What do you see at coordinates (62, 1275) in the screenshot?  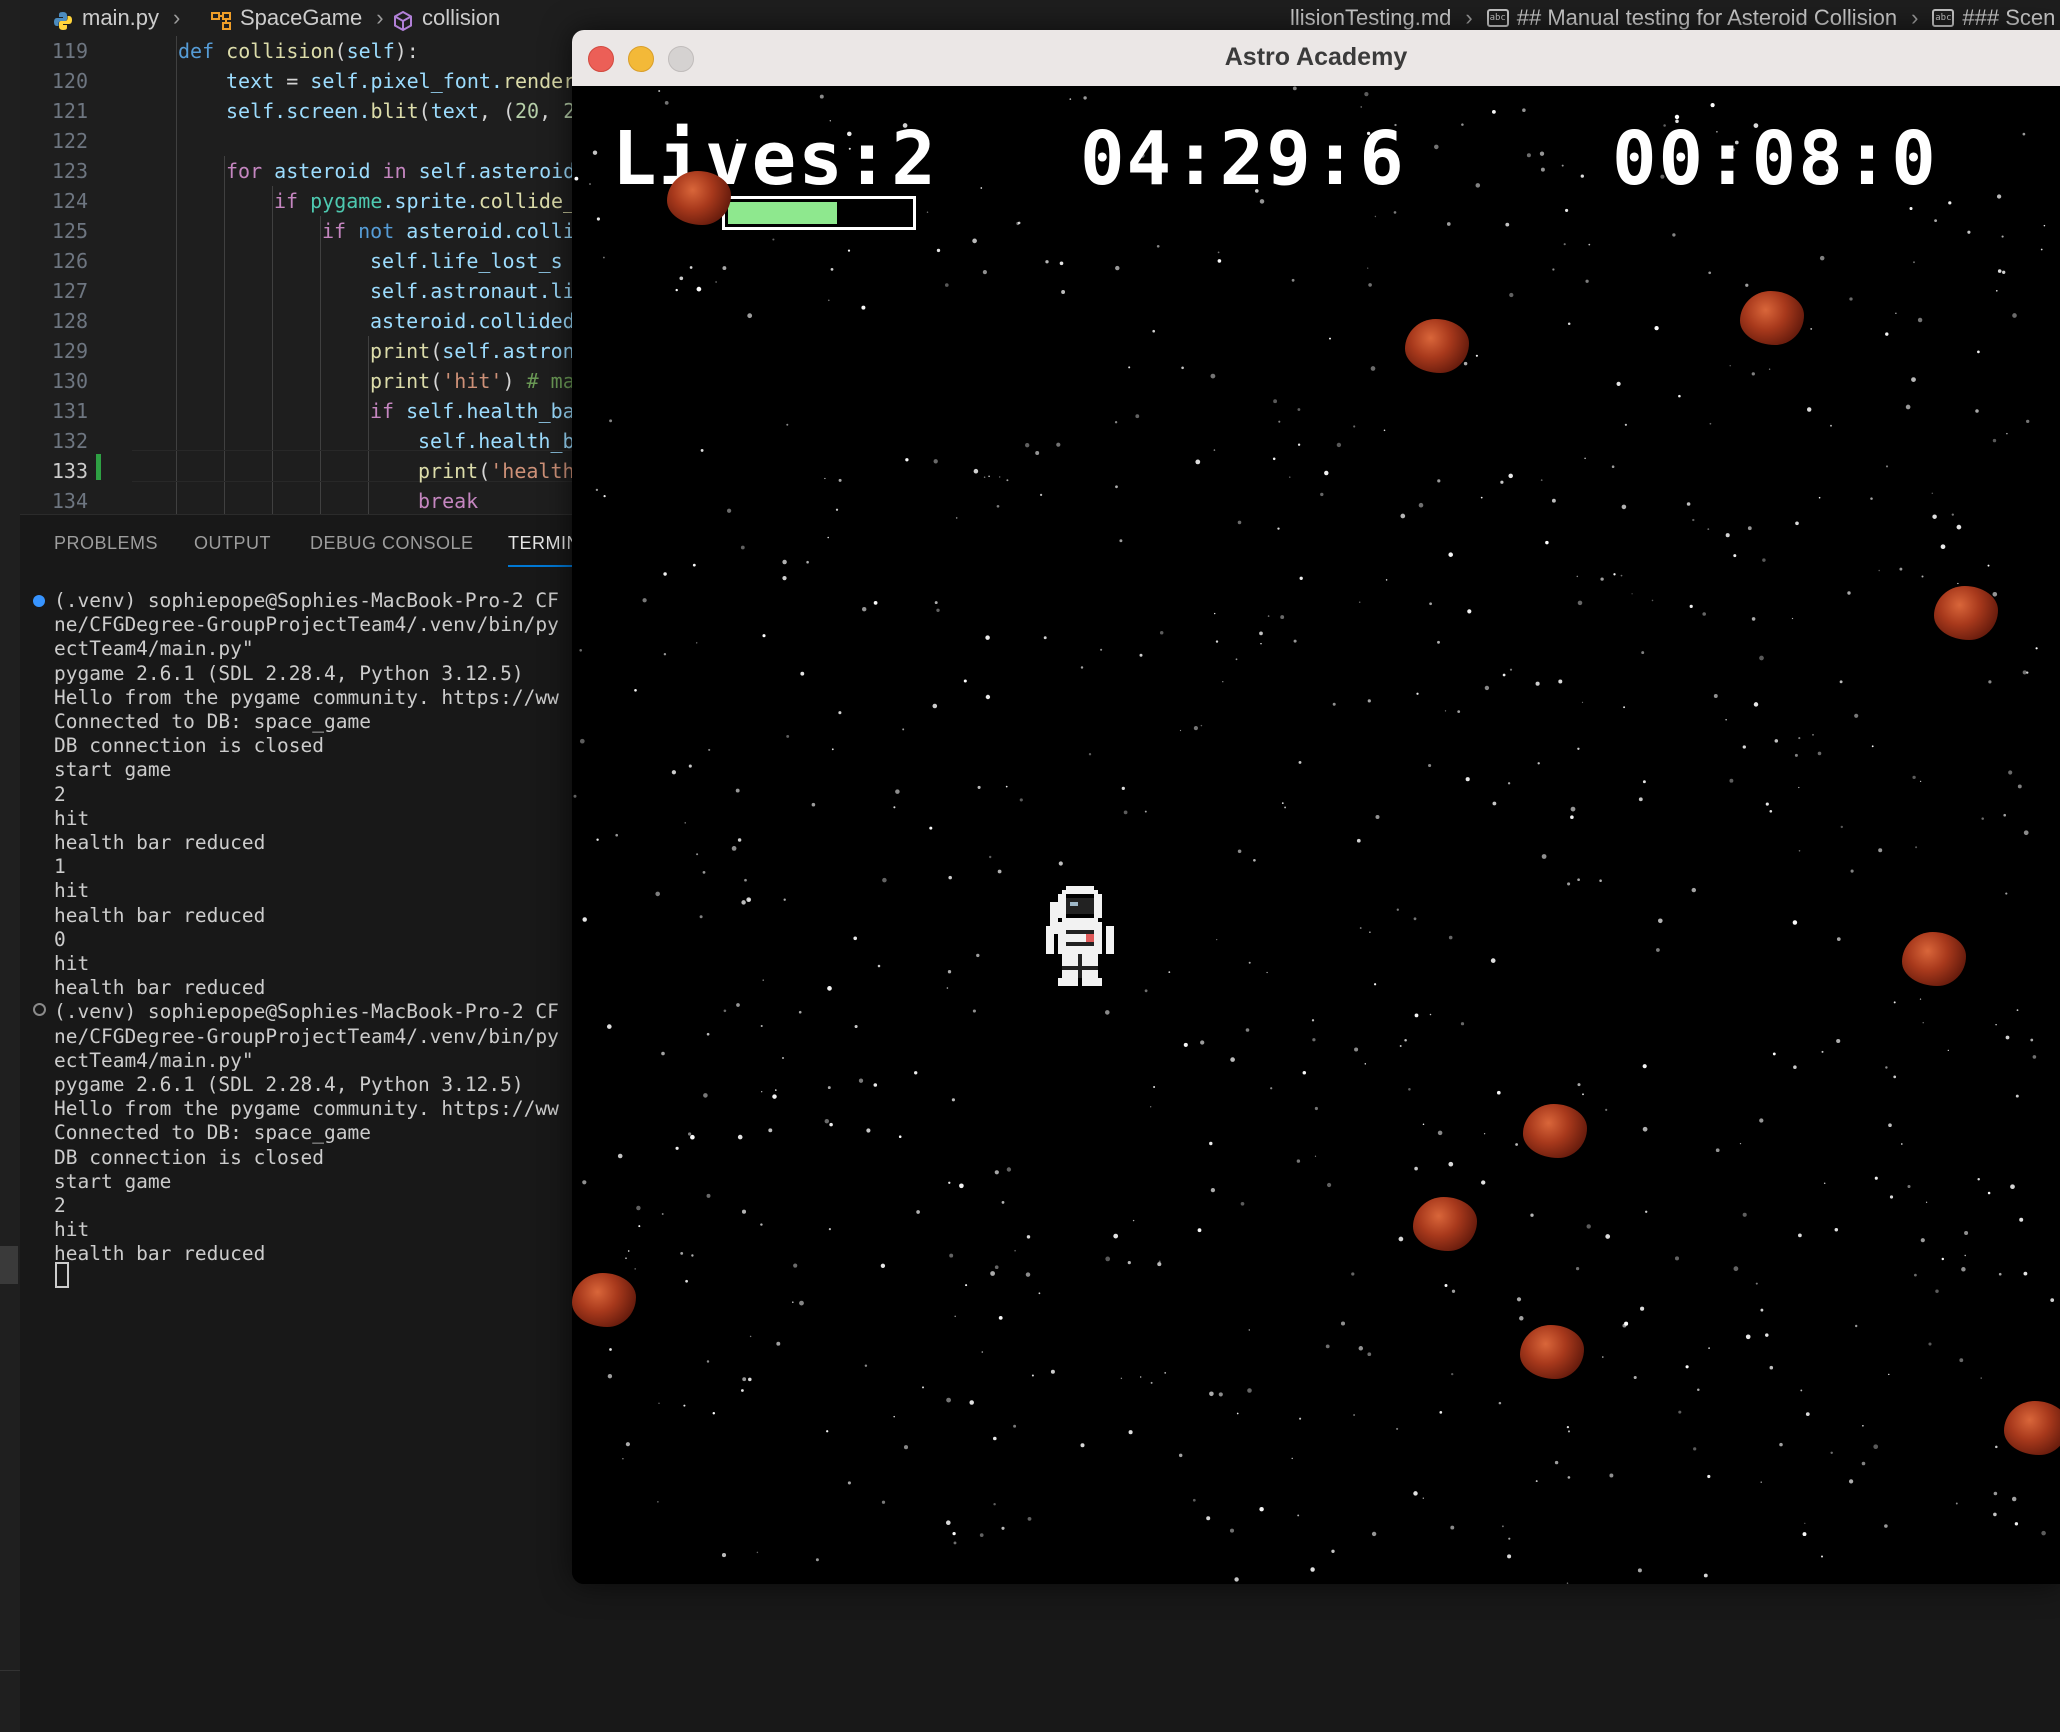 I see `terminal-cursor` at bounding box center [62, 1275].